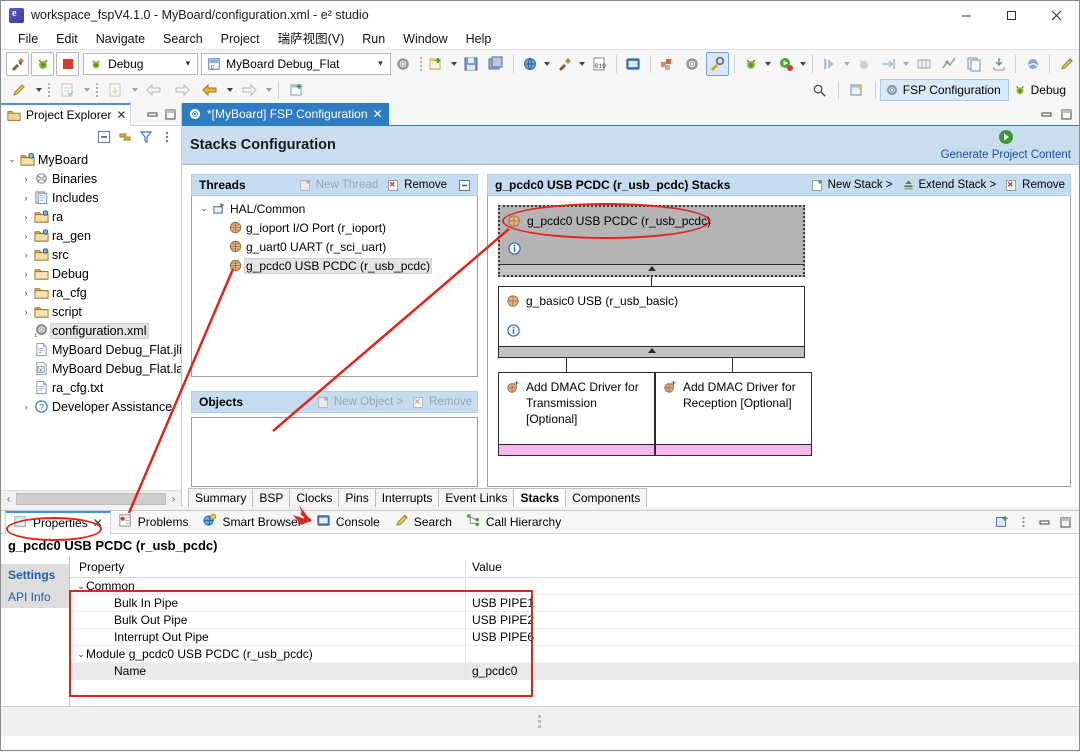 This screenshot has width=1080, height=752. I want to click on launch-settings-gear-button, so click(403, 64).